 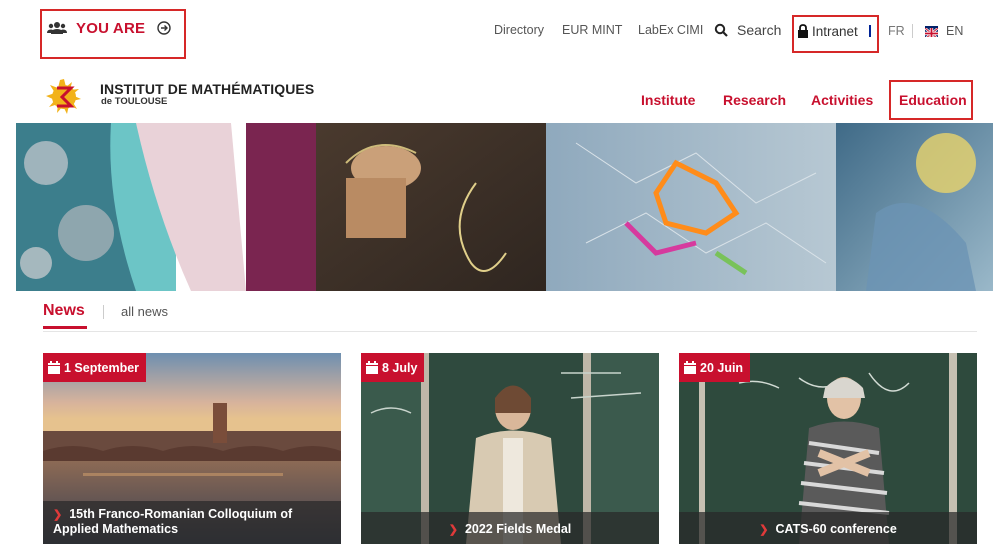 I want to click on intranet-link: Intranet, so click(x=835, y=34).